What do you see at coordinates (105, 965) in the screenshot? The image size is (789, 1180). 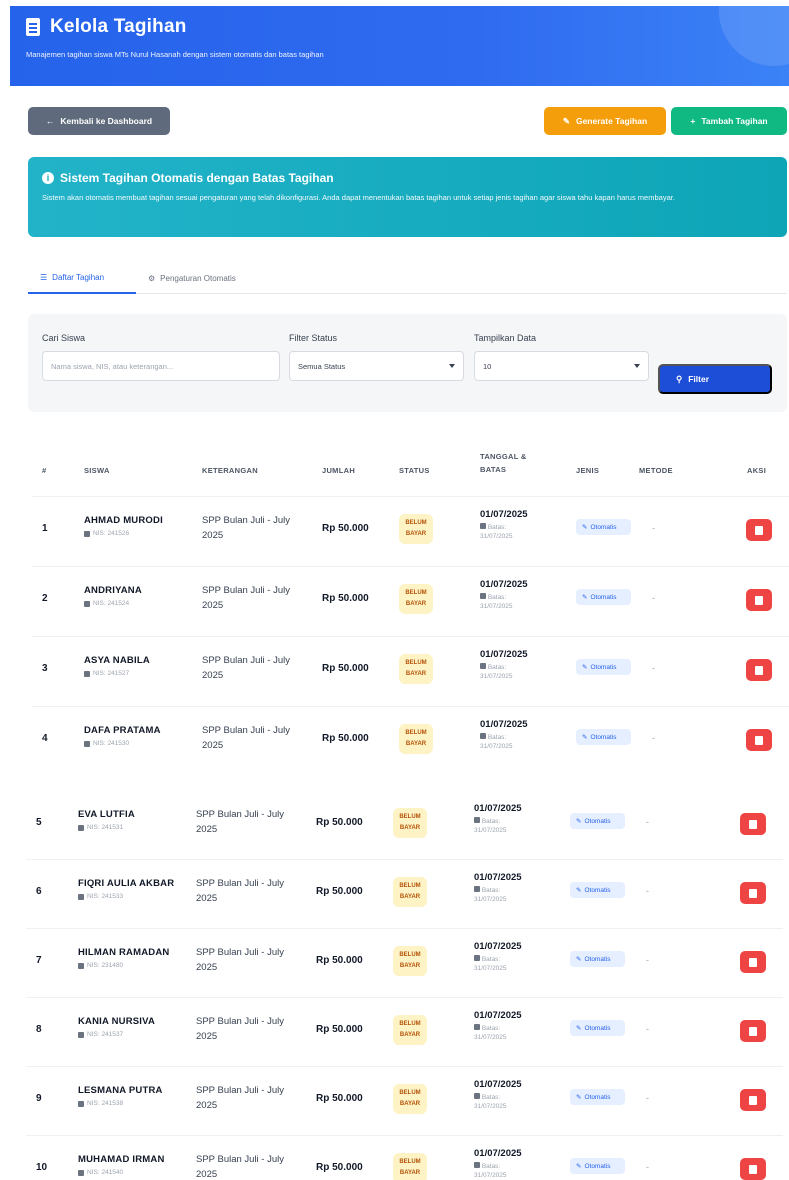 I see `student-nis-text: NIS: 231480` at bounding box center [105, 965].